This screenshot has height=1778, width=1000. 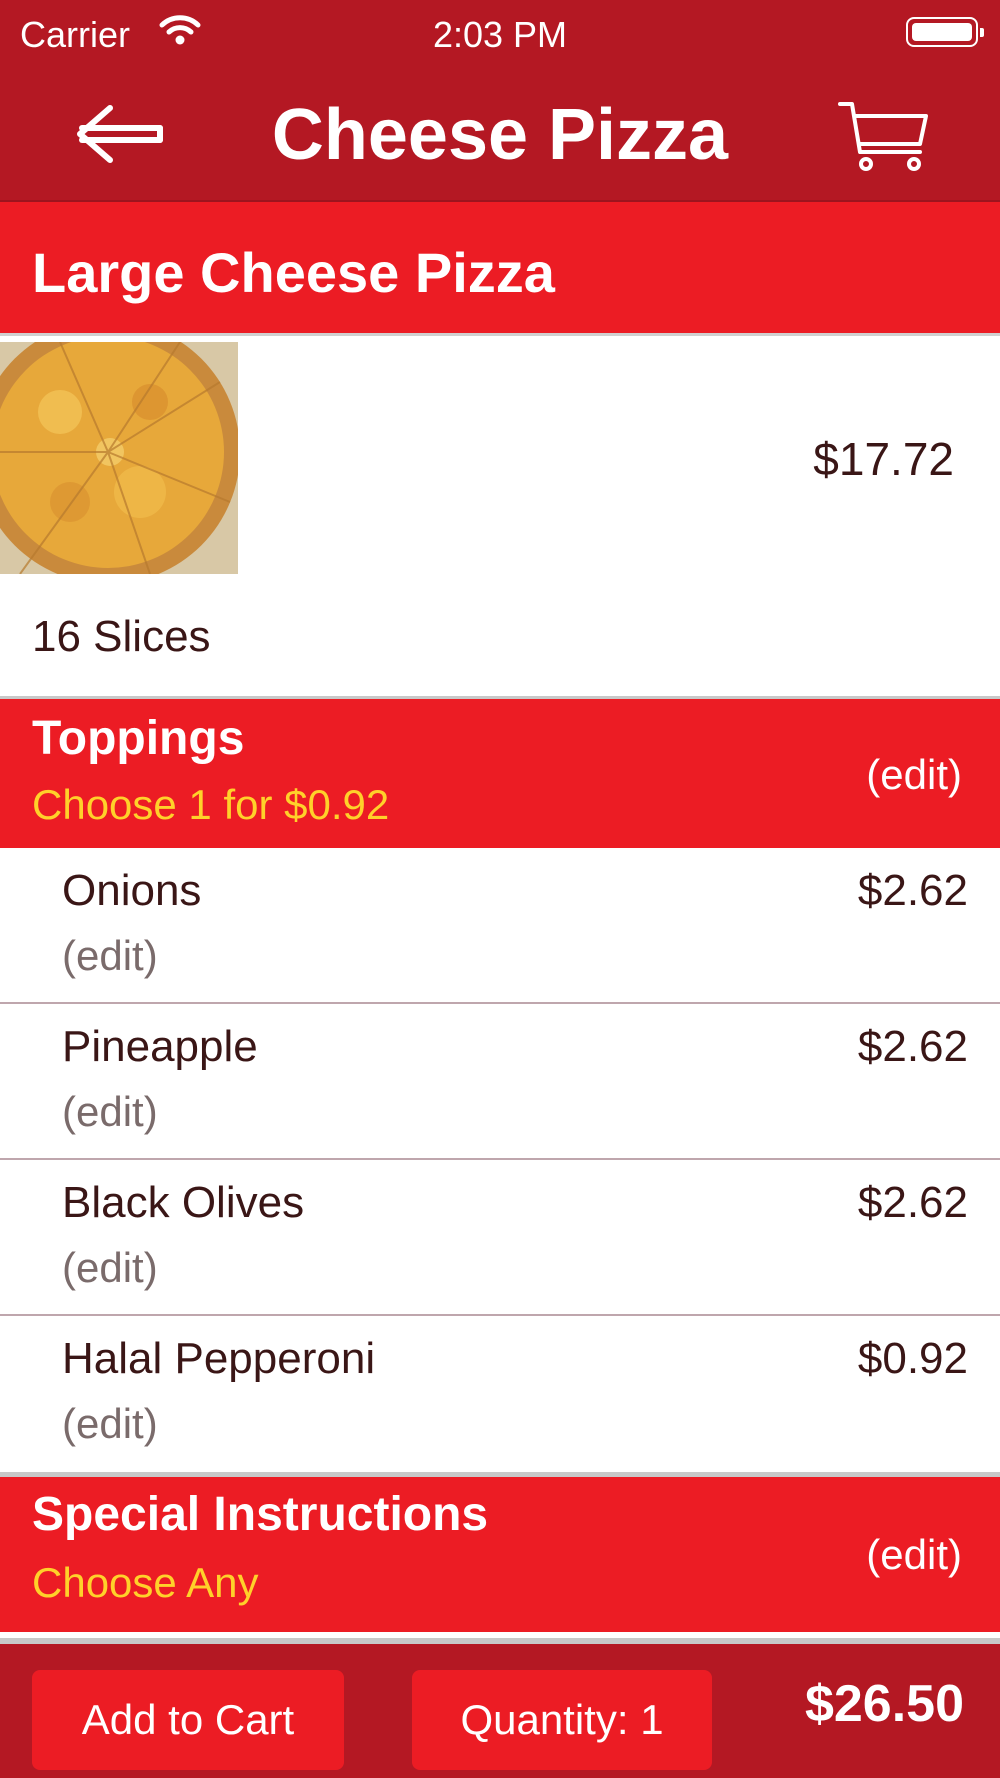 What do you see at coordinates (160, 1046) in the screenshot?
I see `topping-name: Pineapple` at bounding box center [160, 1046].